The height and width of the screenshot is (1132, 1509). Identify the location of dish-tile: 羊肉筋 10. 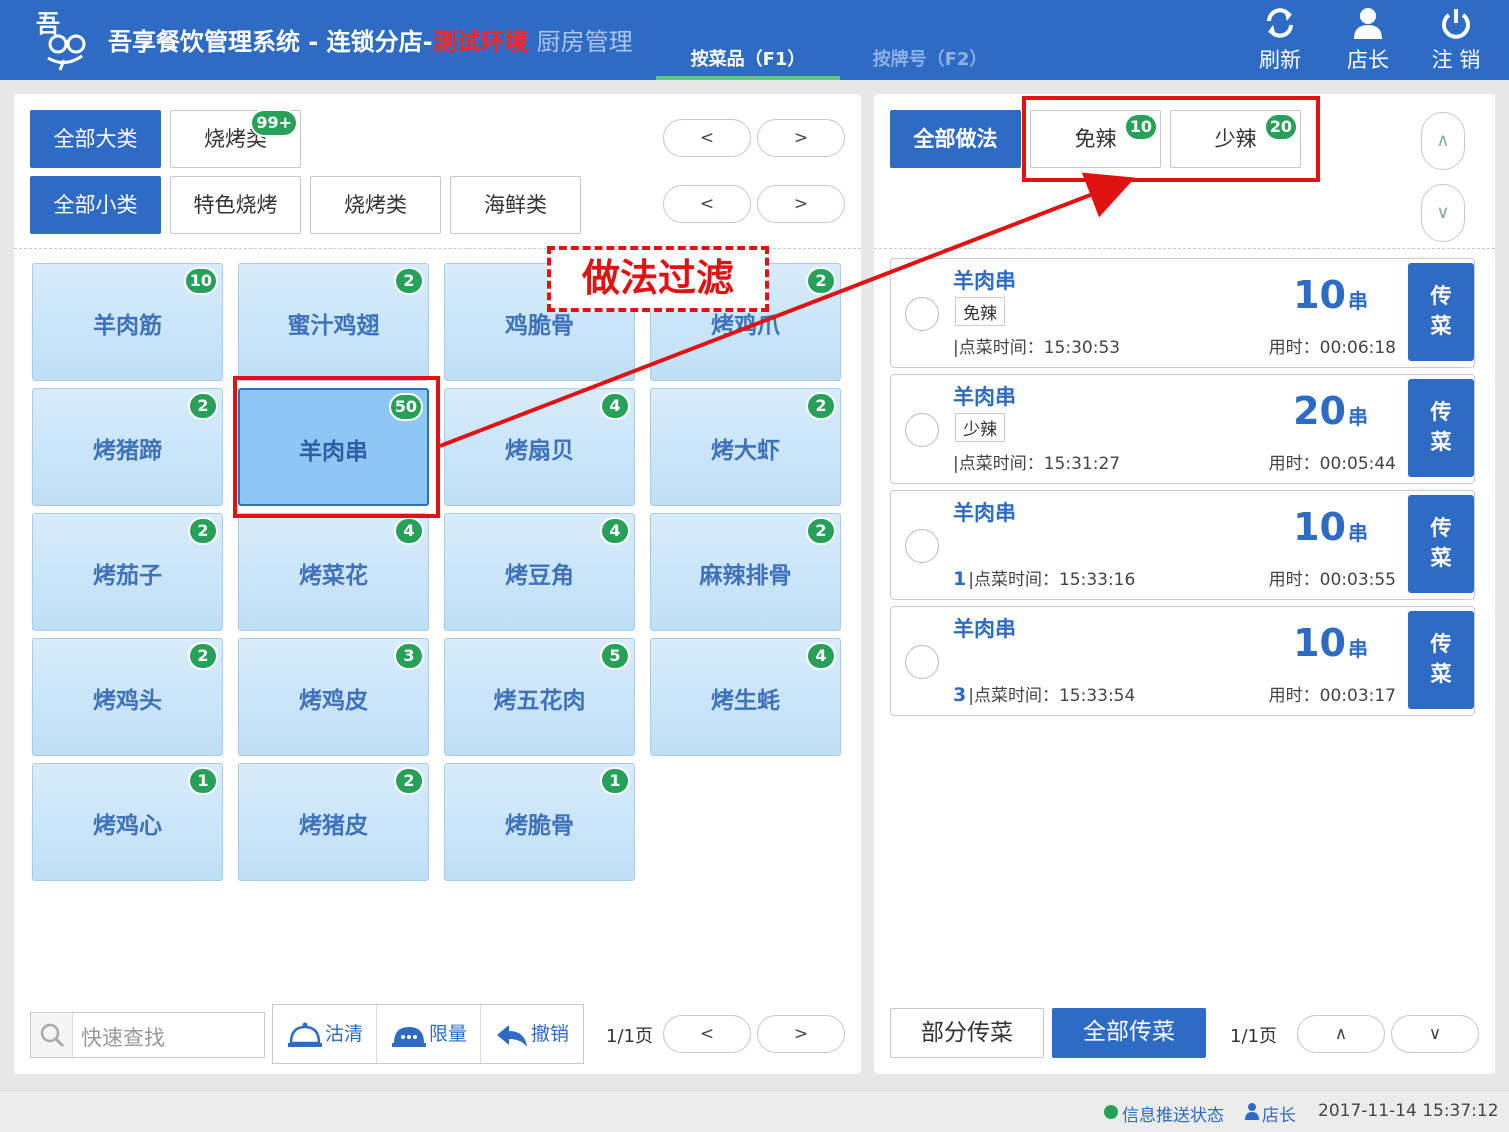
(127, 322).